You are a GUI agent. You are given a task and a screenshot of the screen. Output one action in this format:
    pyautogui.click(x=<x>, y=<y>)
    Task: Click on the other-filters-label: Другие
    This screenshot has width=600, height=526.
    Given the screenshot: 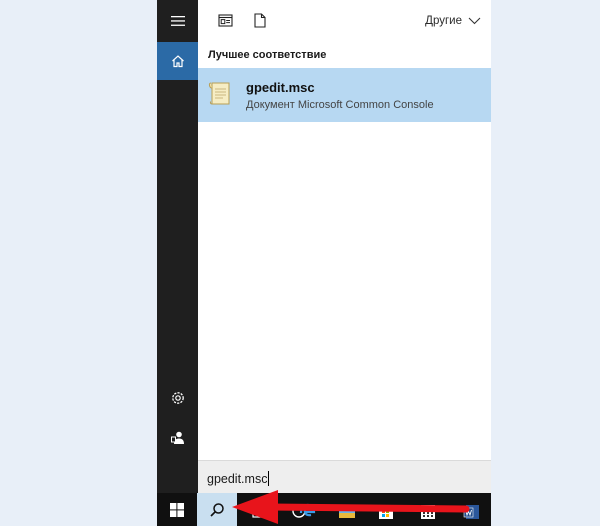 What is the action you would take?
    pyautogui.click(x=443, y=21)
    